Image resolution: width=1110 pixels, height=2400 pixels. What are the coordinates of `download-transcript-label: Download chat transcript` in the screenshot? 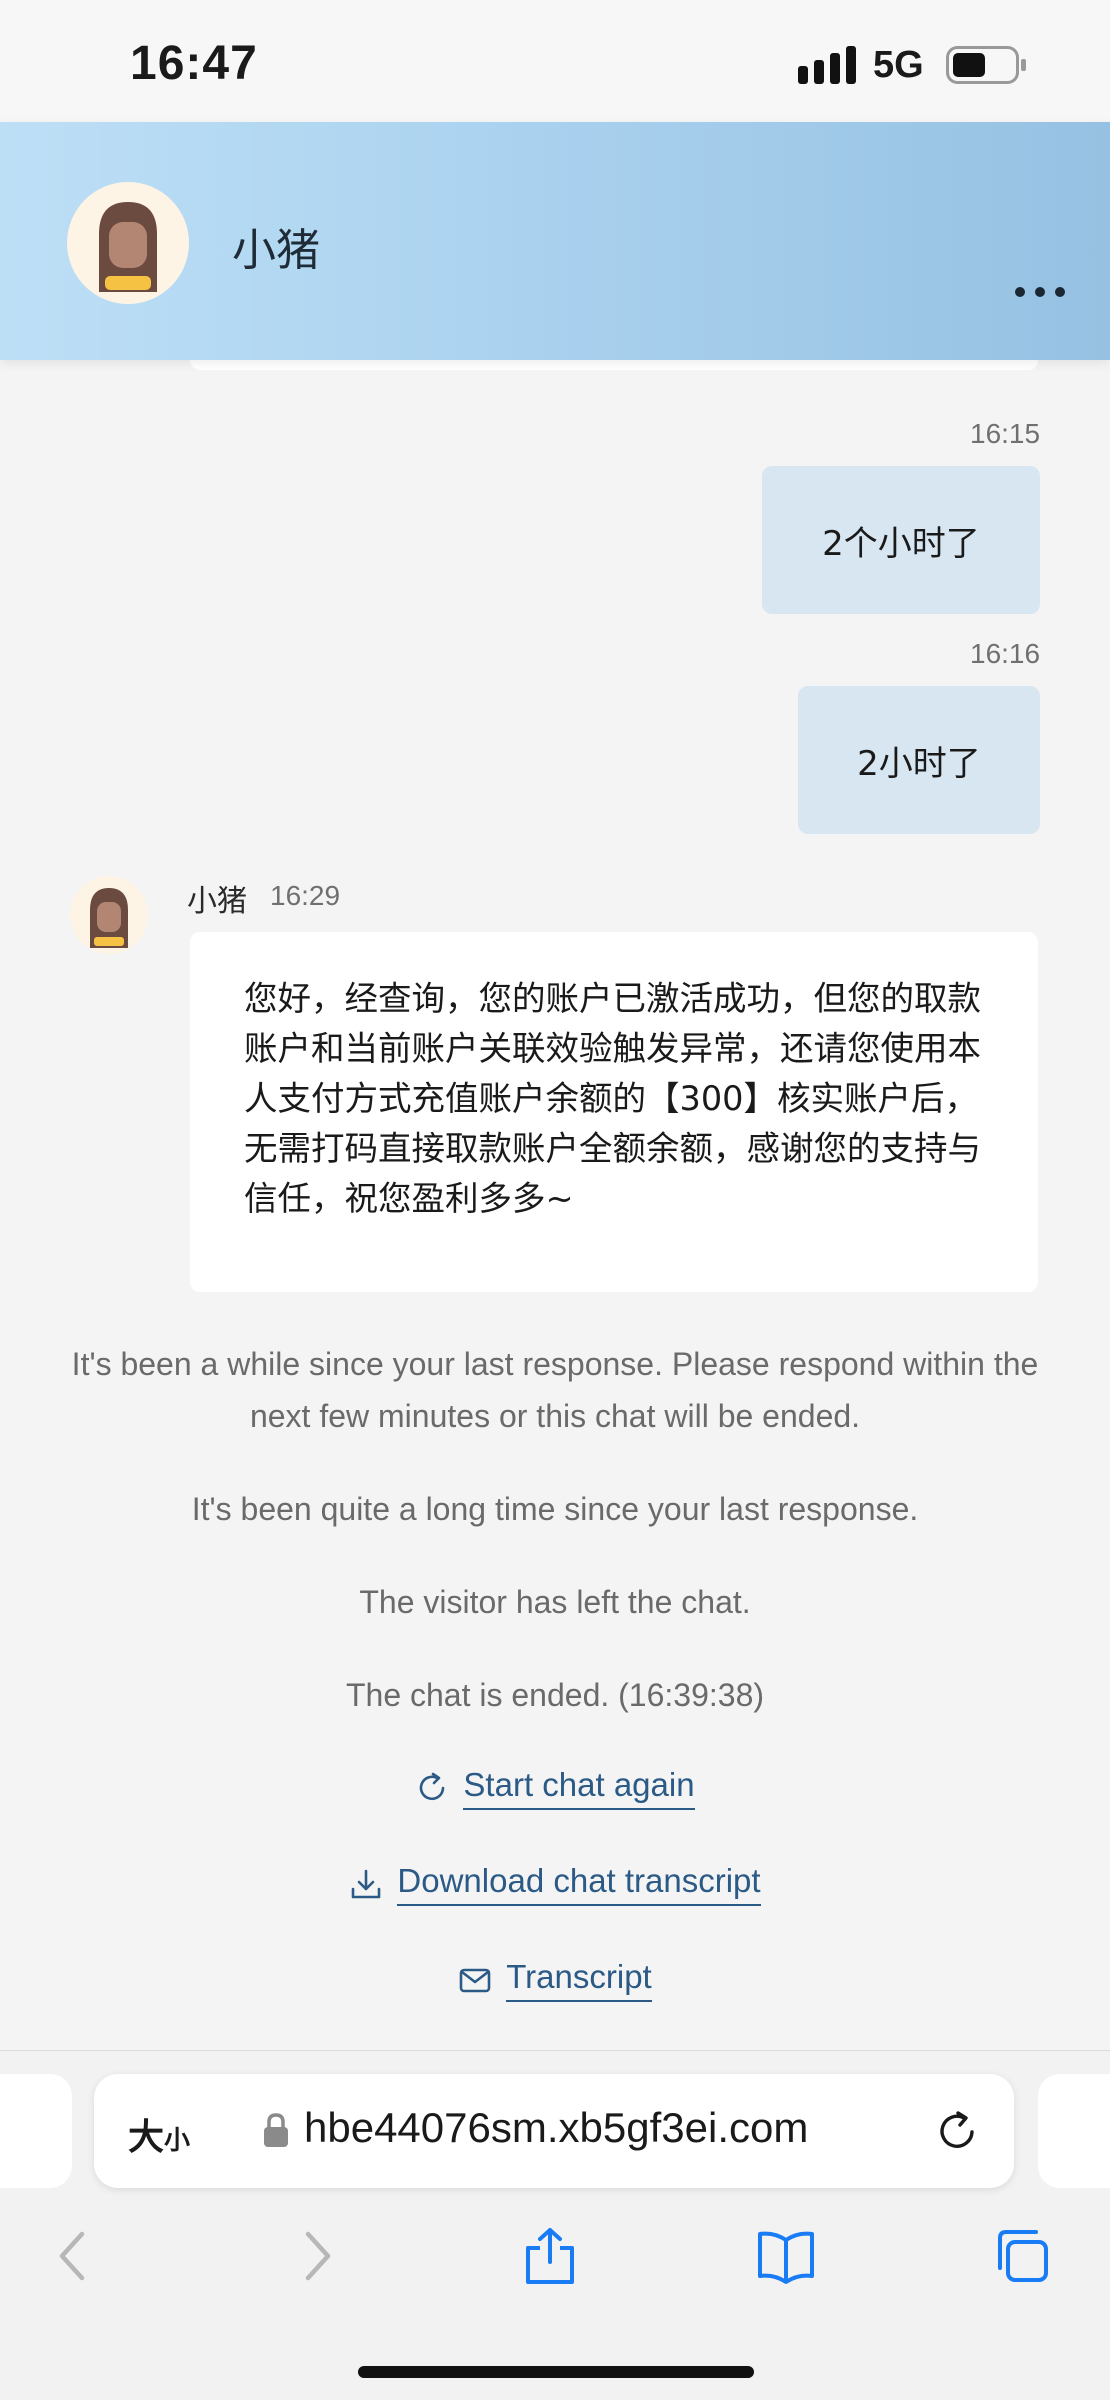 It's located at (579, 1884).